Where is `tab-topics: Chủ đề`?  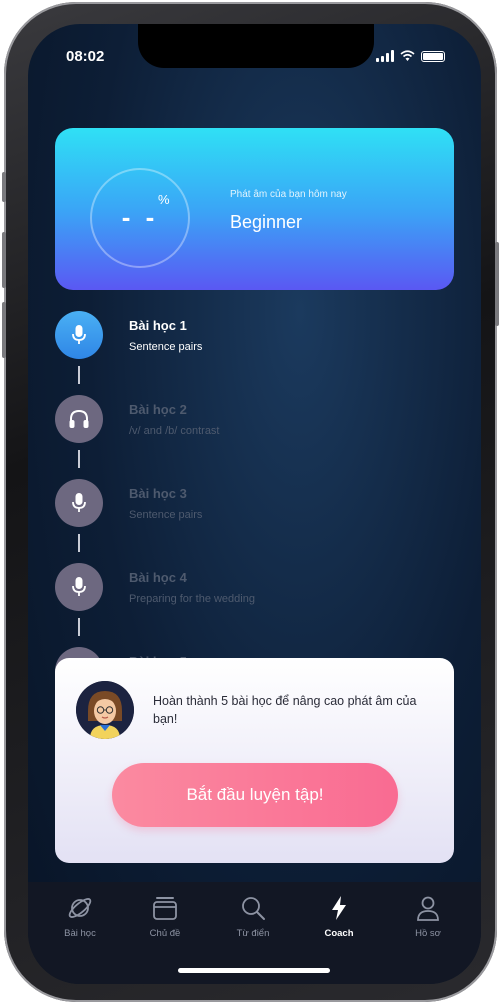
tab-topics: Chủ đề is located at coordinates (165, 916).